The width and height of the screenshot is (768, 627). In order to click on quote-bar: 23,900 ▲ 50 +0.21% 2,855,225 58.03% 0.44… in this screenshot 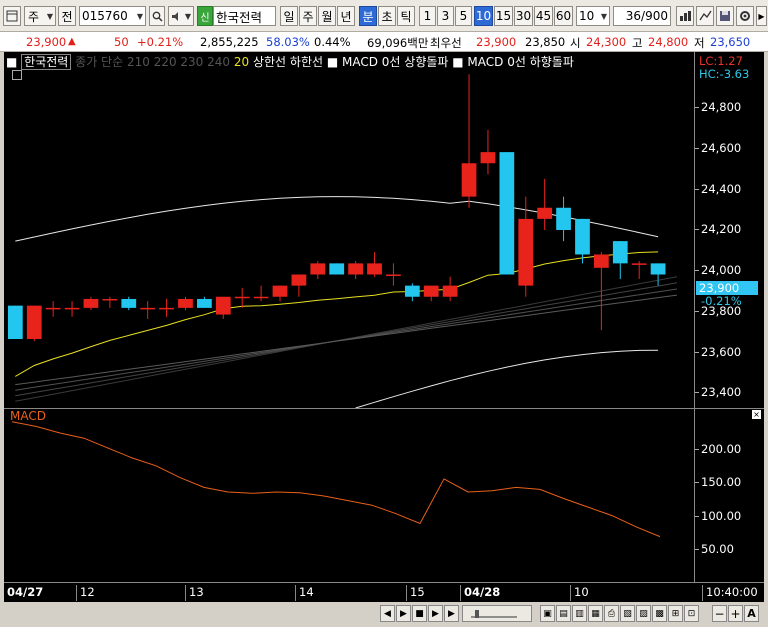, I will do `click(384, 42)`.